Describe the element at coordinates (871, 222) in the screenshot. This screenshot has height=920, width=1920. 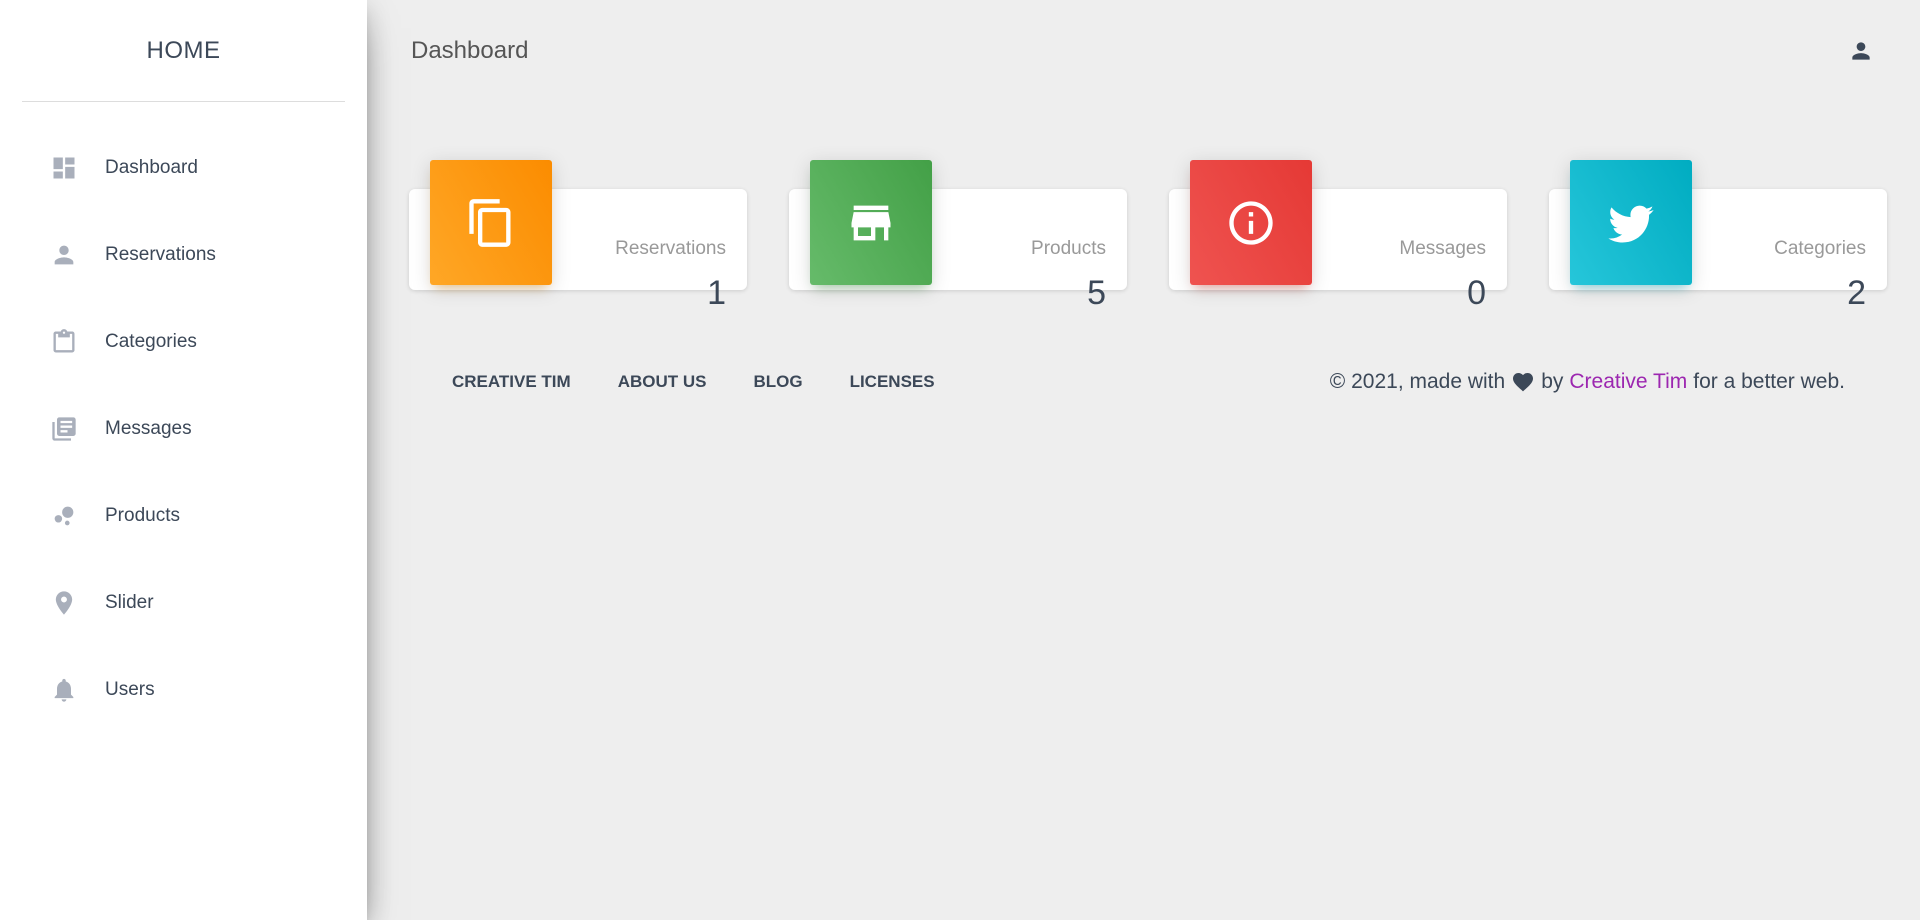
I see `store-icon` at that location.